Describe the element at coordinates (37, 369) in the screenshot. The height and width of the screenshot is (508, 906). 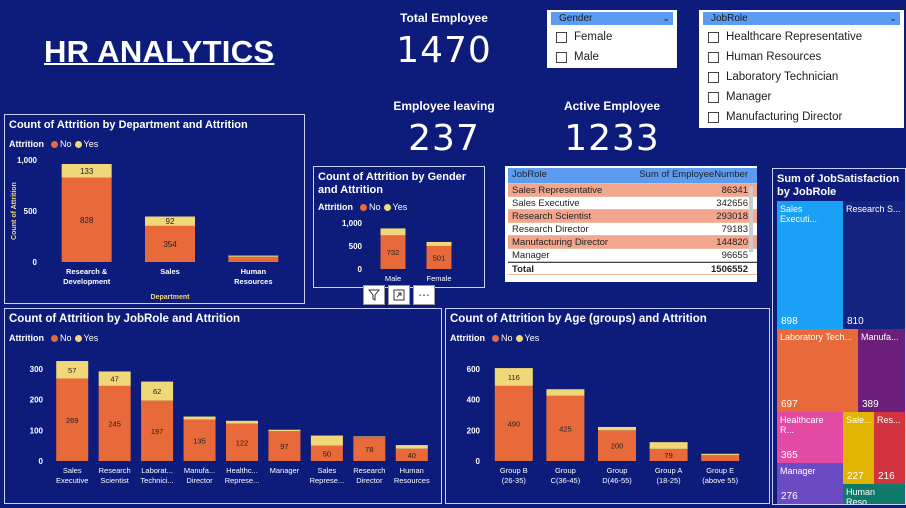
I see `y-tick-label: 300` at that location.